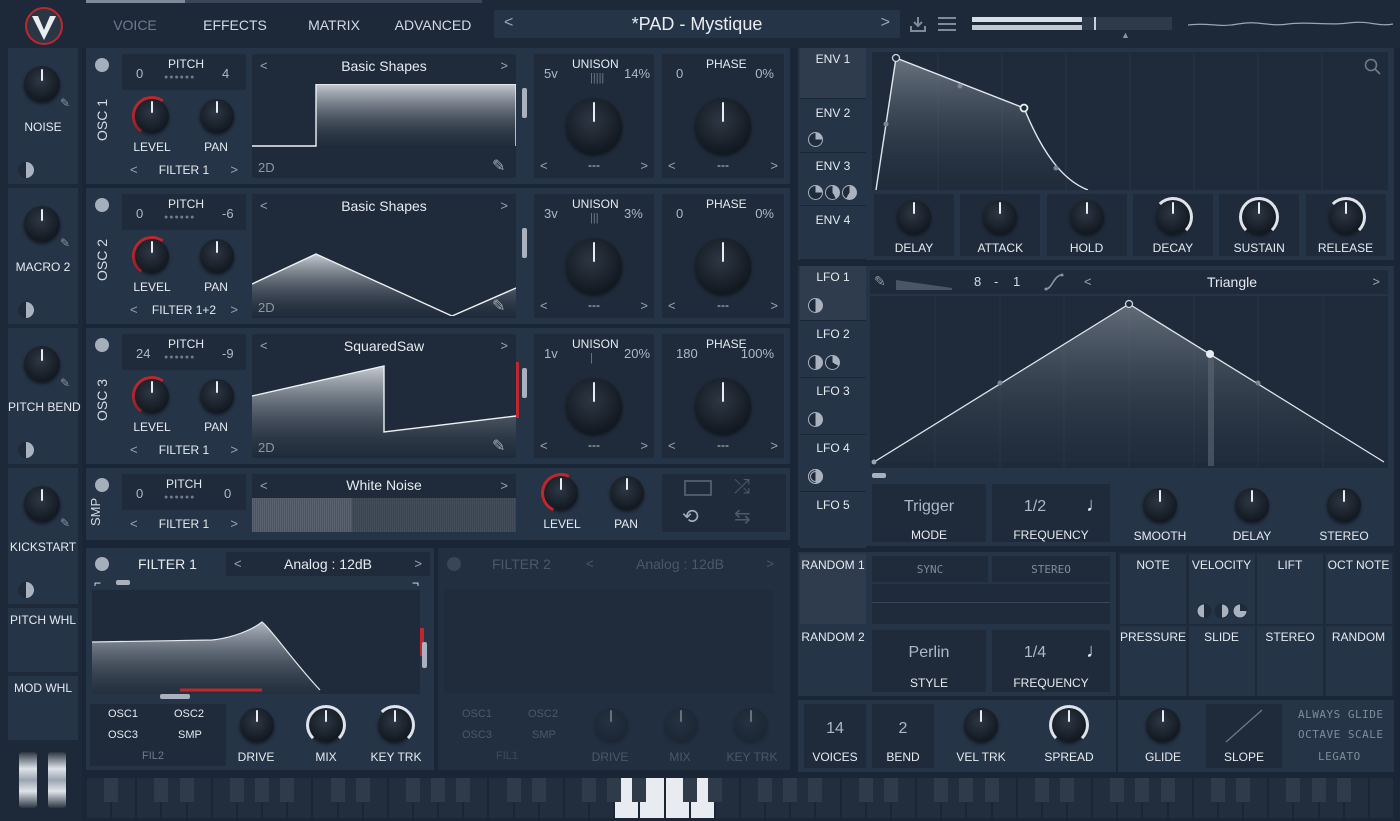  What do you see at coordinates (740, 798) in the screenshot?
I see `piano-keyboard` at bounding box center [740, 798].